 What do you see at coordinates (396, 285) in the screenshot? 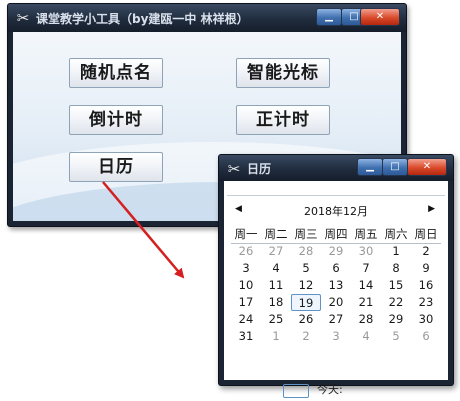
I see `calendar-day: 15` at bounding box center [396, 285].